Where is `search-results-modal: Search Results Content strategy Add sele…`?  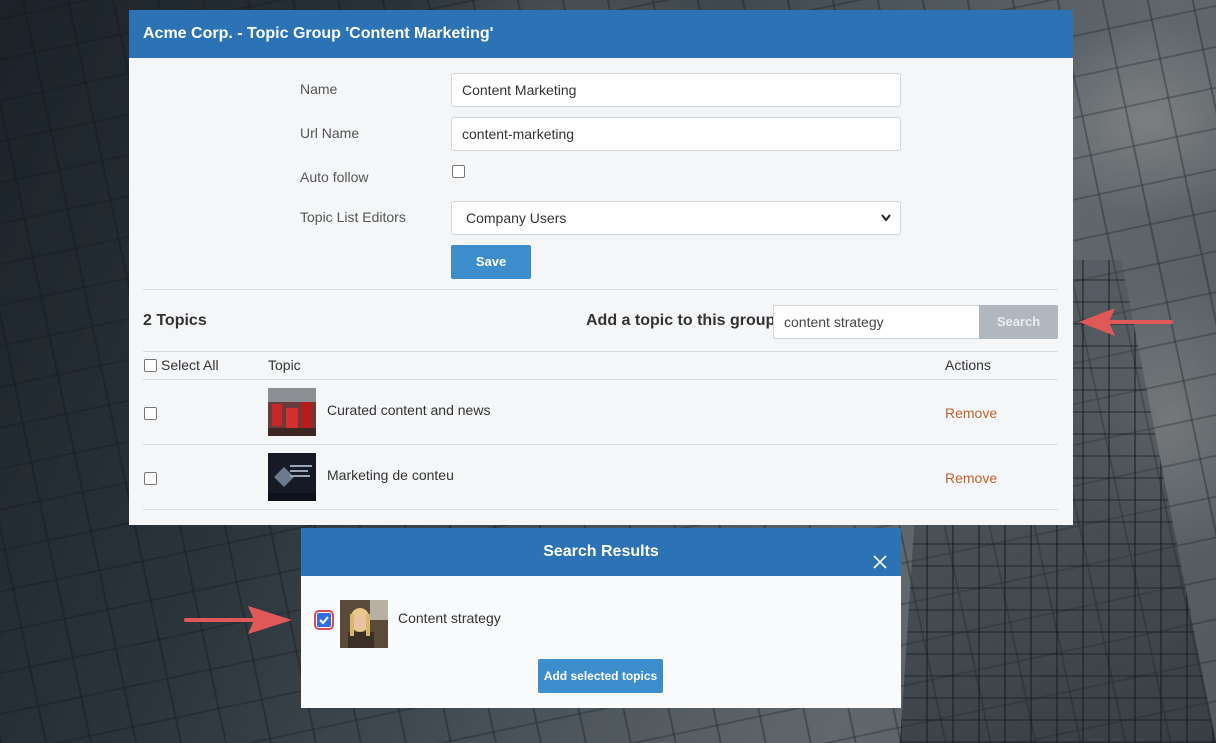
search-results-modal: Search Results Content strategy Add sele… is located at coordinates (601, 618).